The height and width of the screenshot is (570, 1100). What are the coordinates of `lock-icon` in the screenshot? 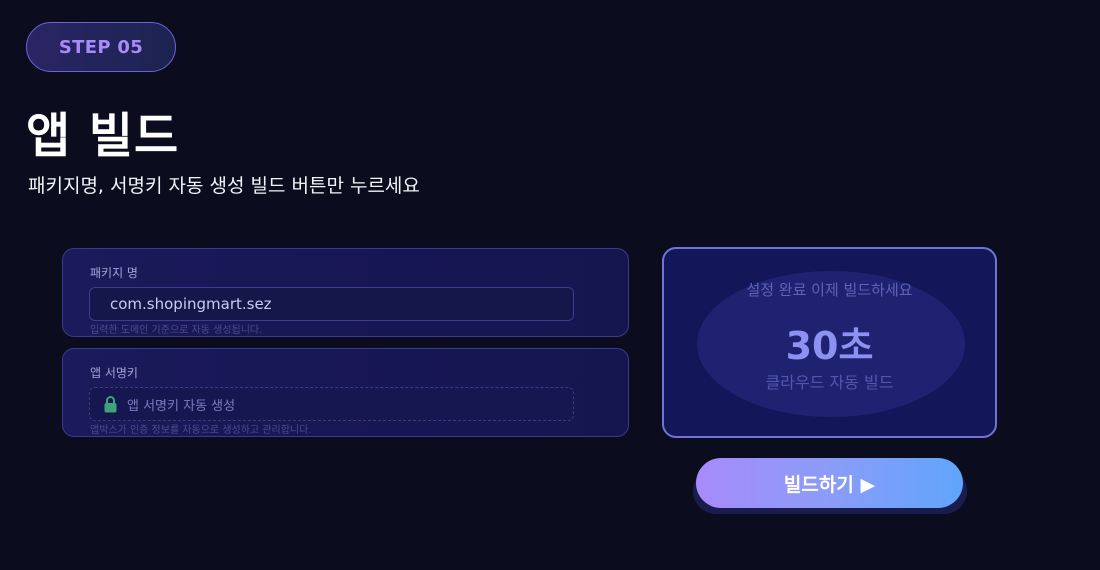 It's located at (110, 404).